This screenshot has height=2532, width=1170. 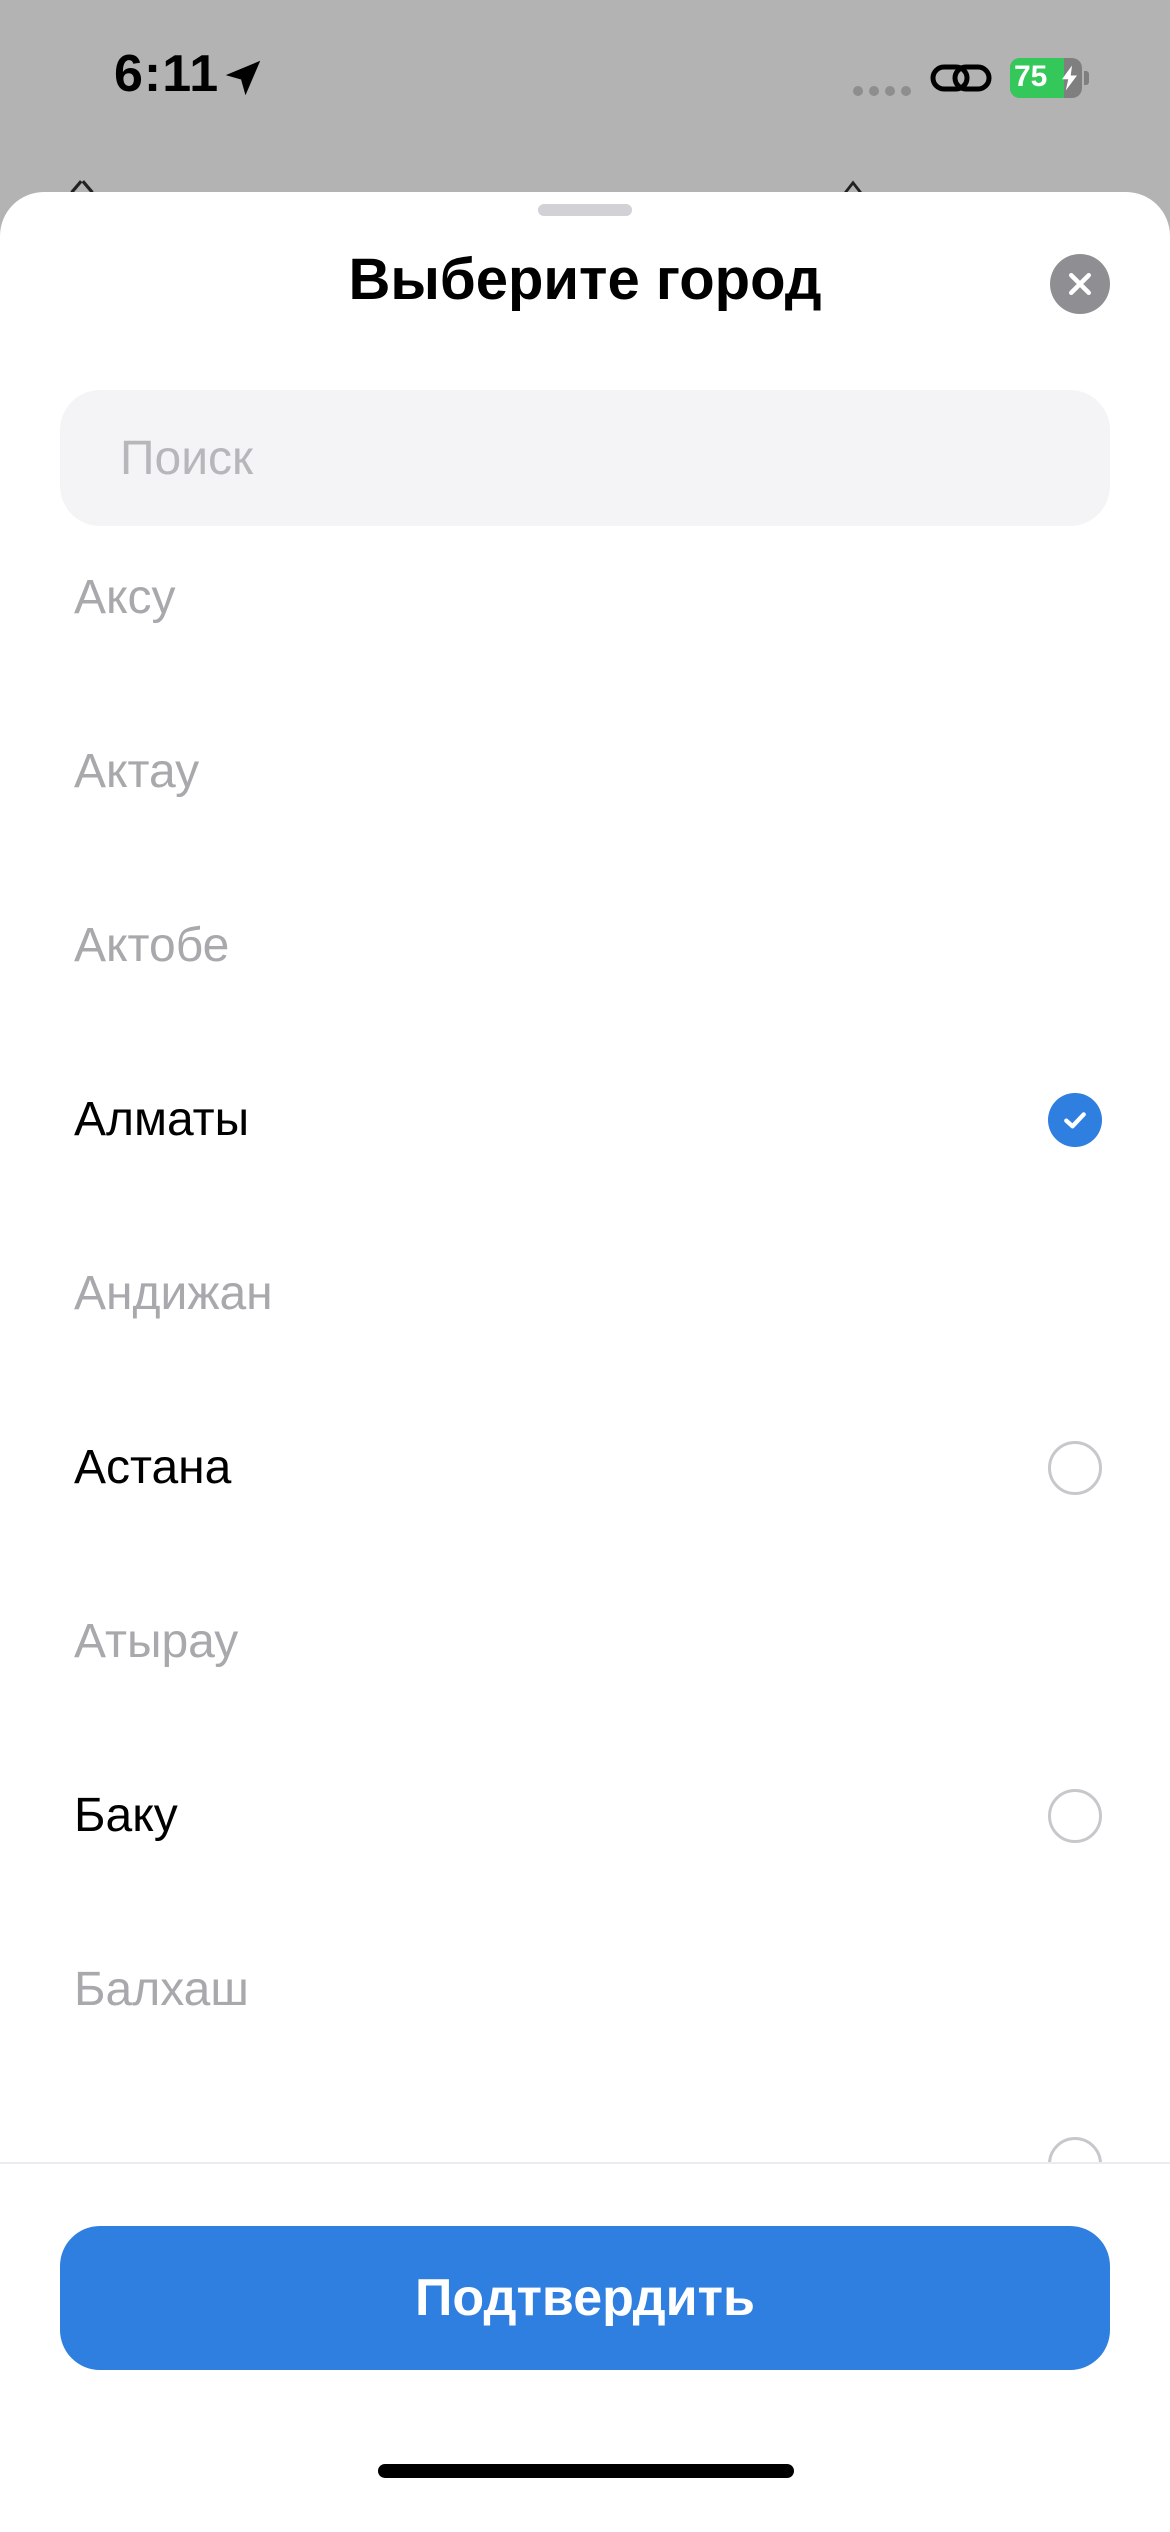 What do you see at coordinates (585, 279) in the screenshot?
I see `sheet-title: Выберите город` at bounding box center [585, 279].